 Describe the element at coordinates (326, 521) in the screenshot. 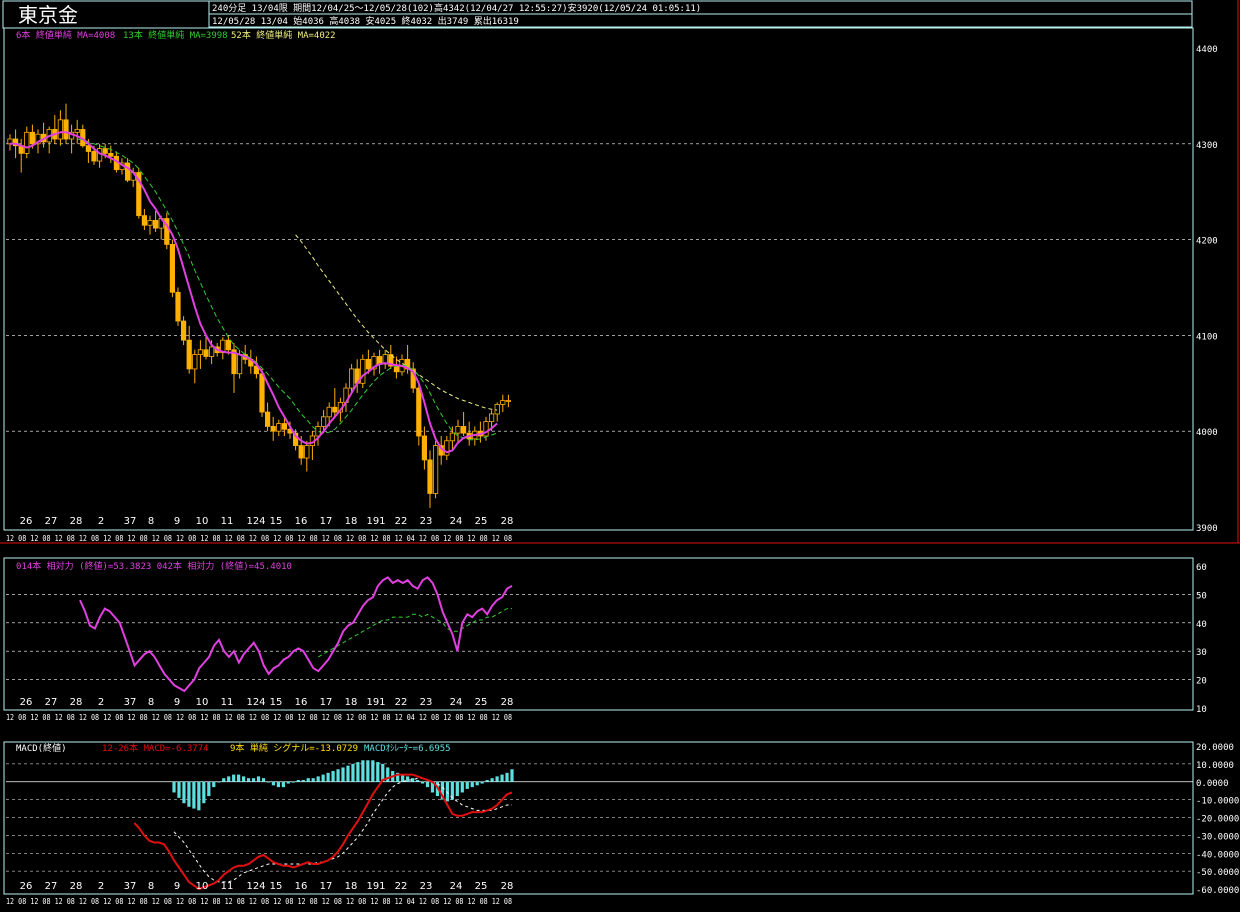

I see `date-tick: 17` at that location.